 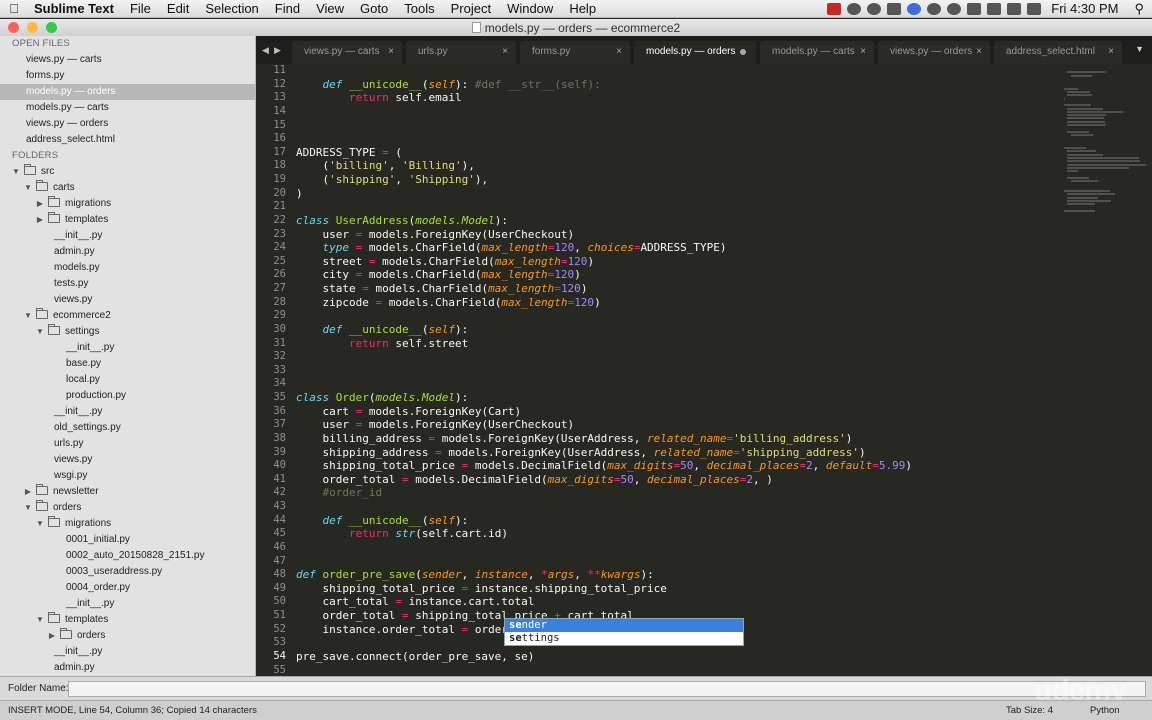 What do you see at coordinates (604, 534) in the screenshot?
I see `code-line: return str(self.cart.id)` at bounding box center [604, 534].